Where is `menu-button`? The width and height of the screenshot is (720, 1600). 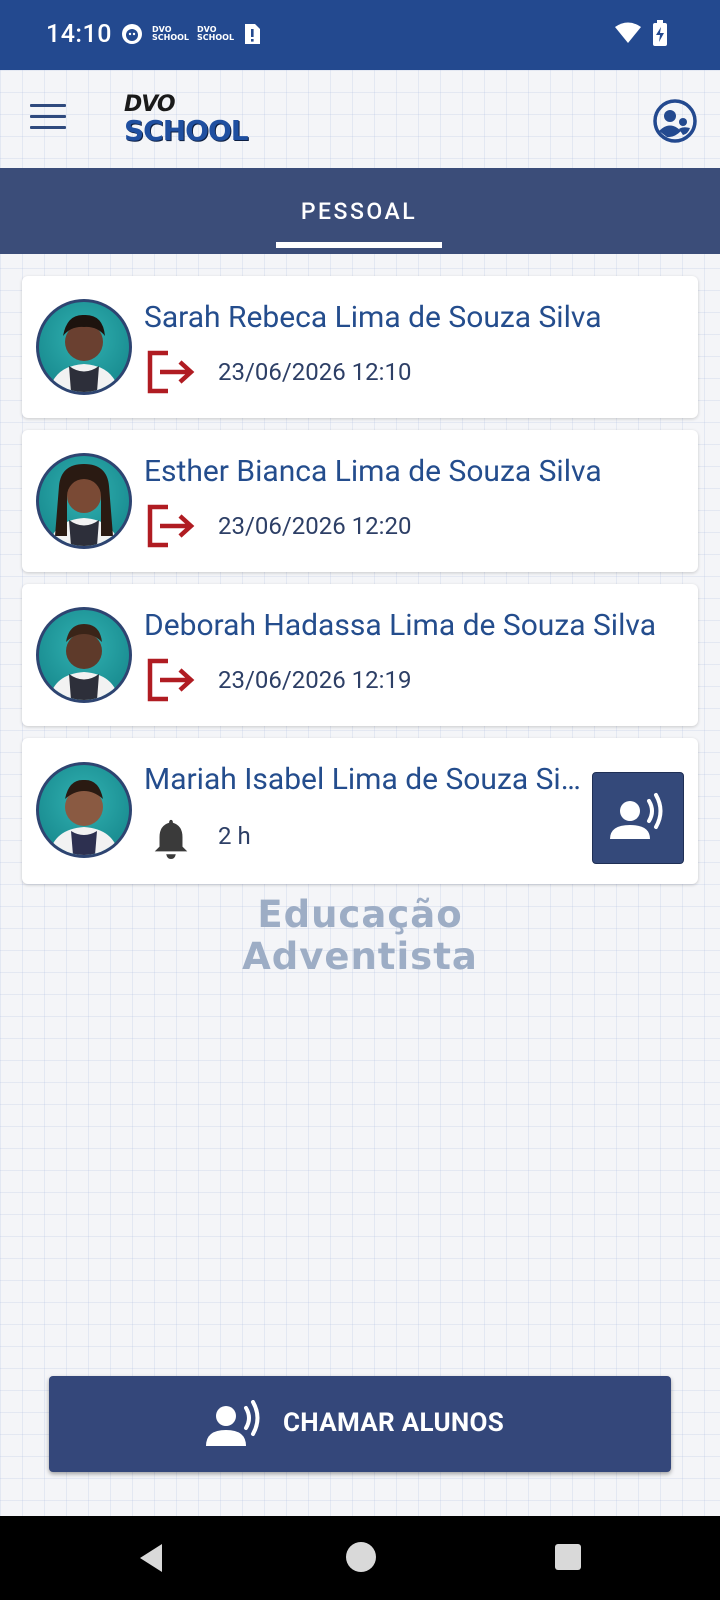
menu-button is located at coordinates (48, 119).